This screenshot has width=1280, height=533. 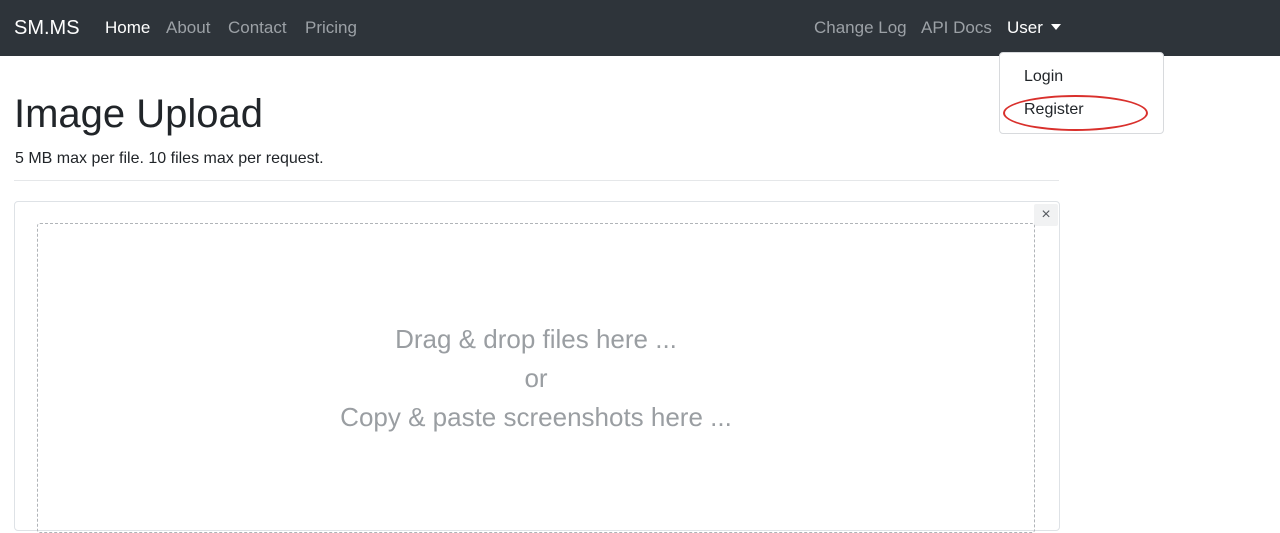 What do you see at coordinates (257, 28) in the screenshot?
I see `nav-contact: Contact` at bounding box center [257, 28].